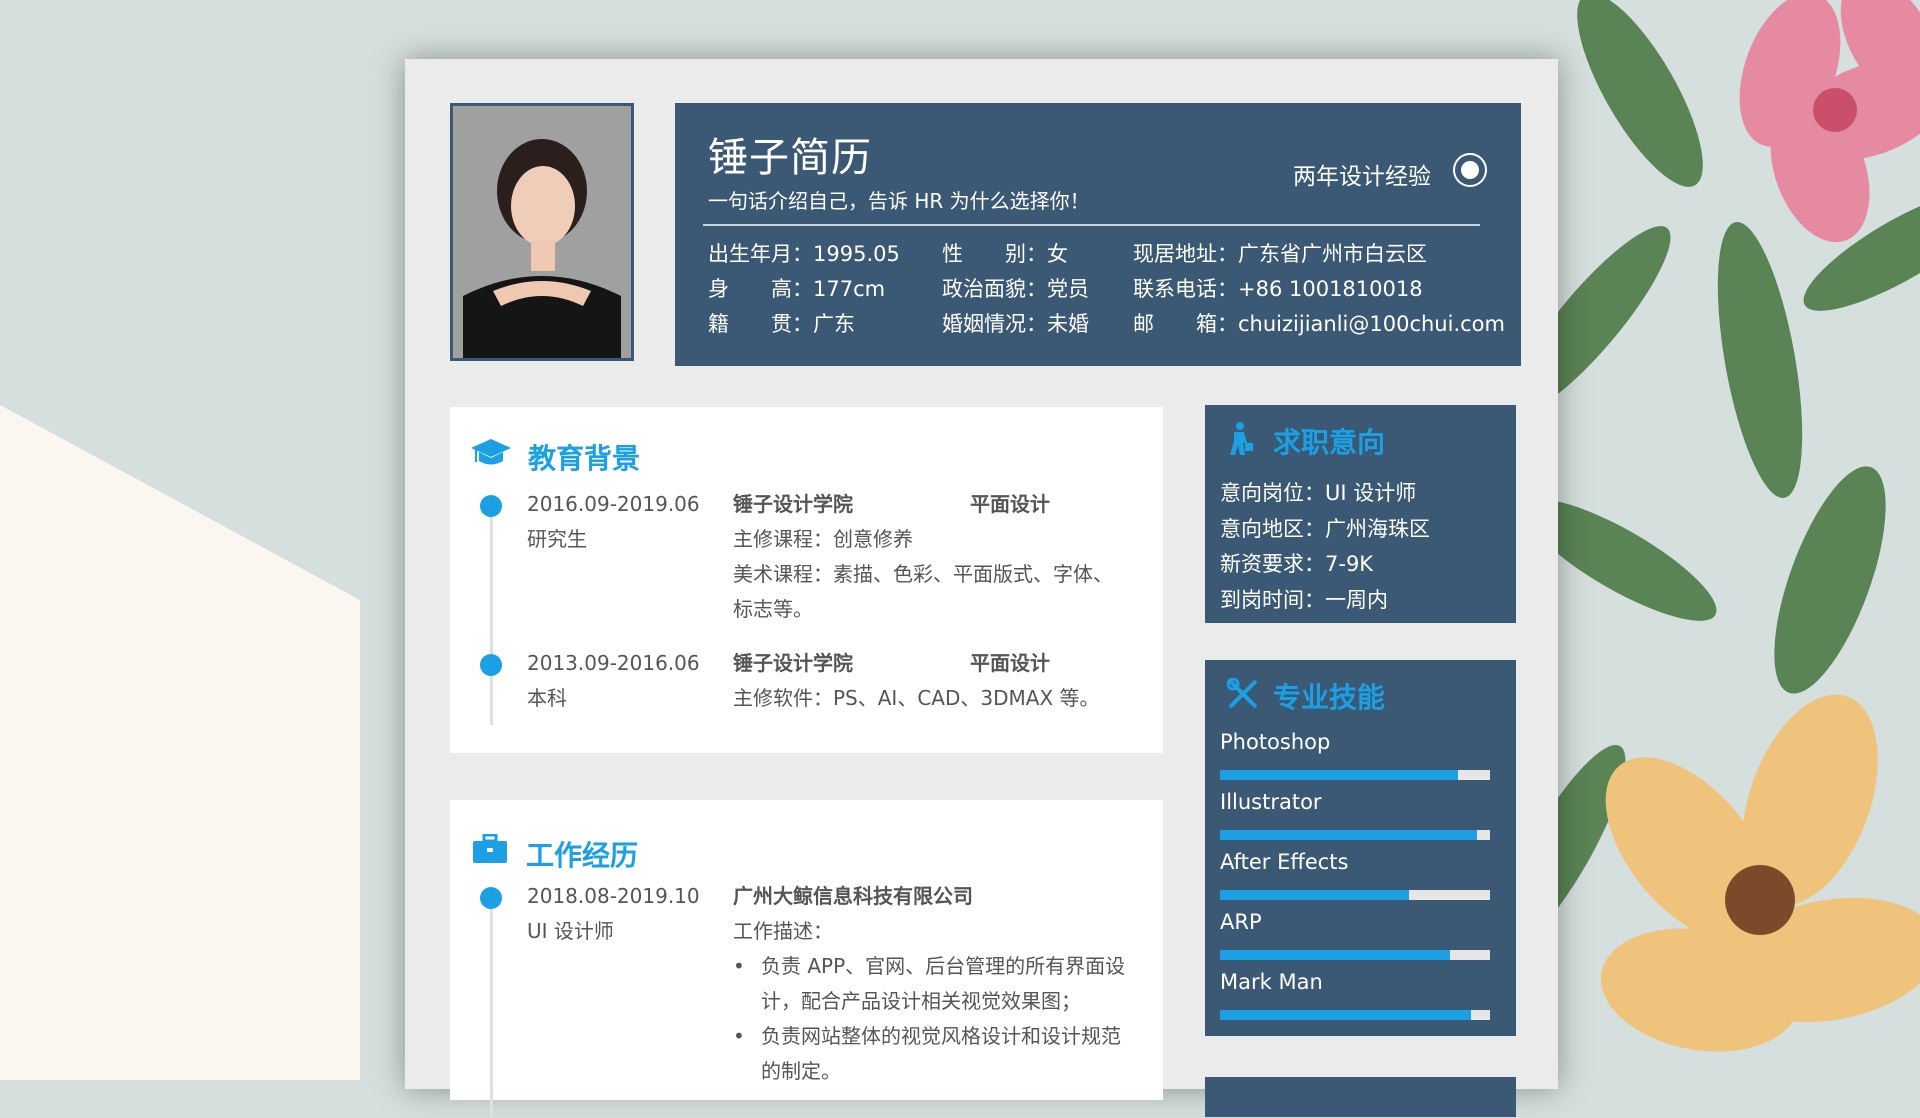  What do you see at coordinates (613, 504) in the screenshot?
I see `edu-date-1: 2016.09-2019.06` at bounding box center [613, 504].